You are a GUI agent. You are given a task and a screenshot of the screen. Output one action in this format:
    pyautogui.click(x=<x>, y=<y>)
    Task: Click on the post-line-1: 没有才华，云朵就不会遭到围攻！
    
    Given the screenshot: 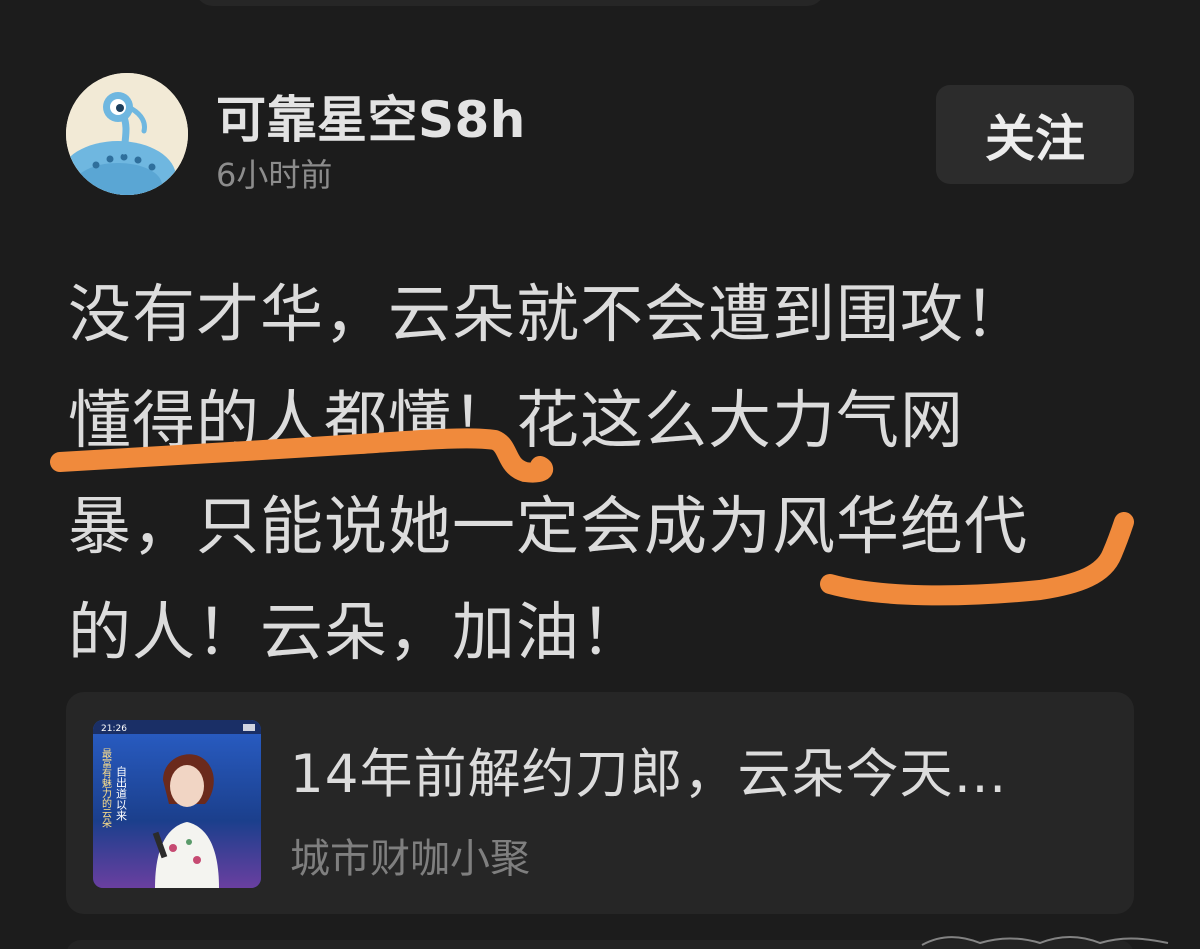 What is the action you would take?
    pyautogui.click(x=548, y=314)
    